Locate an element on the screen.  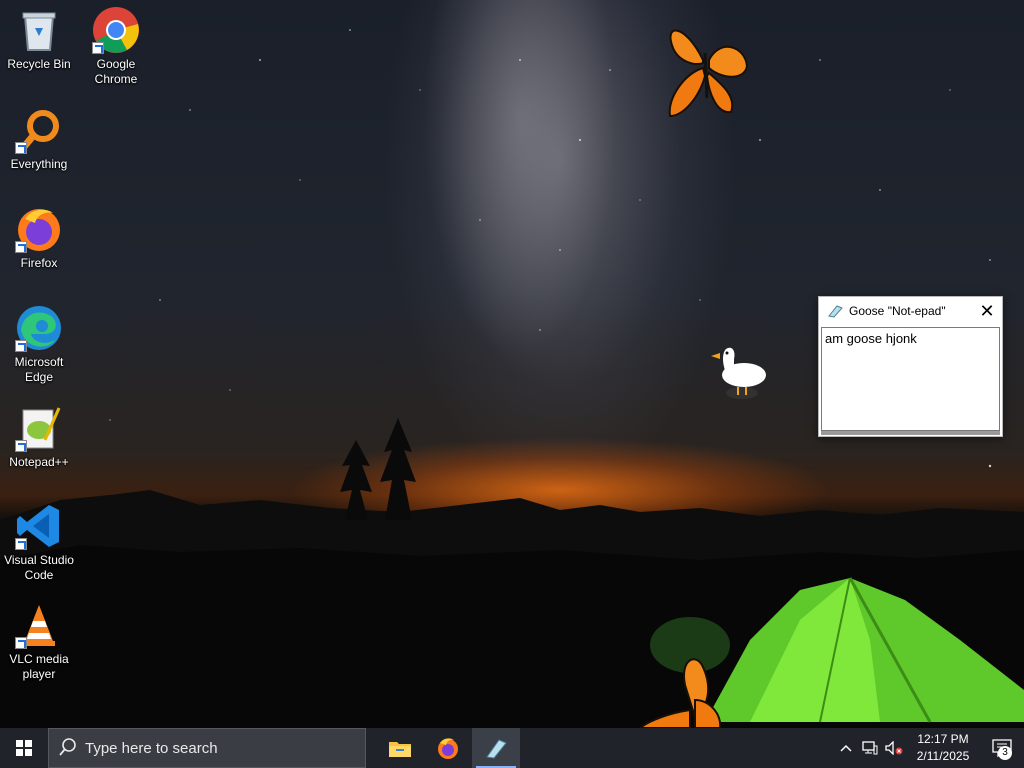
desktop-icon-label: Visual Studio Code is located at coordinates (39, 567).